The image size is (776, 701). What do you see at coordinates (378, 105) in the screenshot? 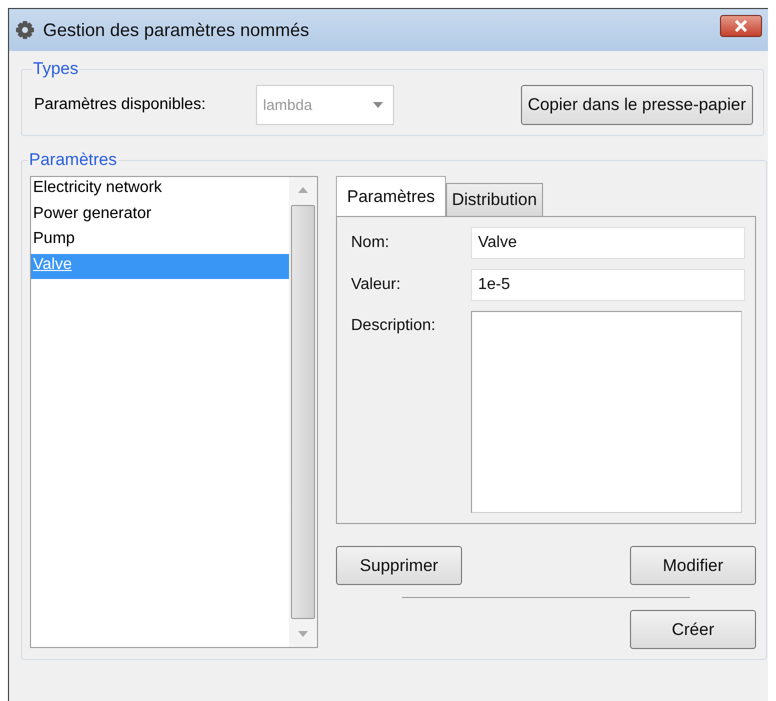
I see `caret-icon` at bounding box center [378, 105].